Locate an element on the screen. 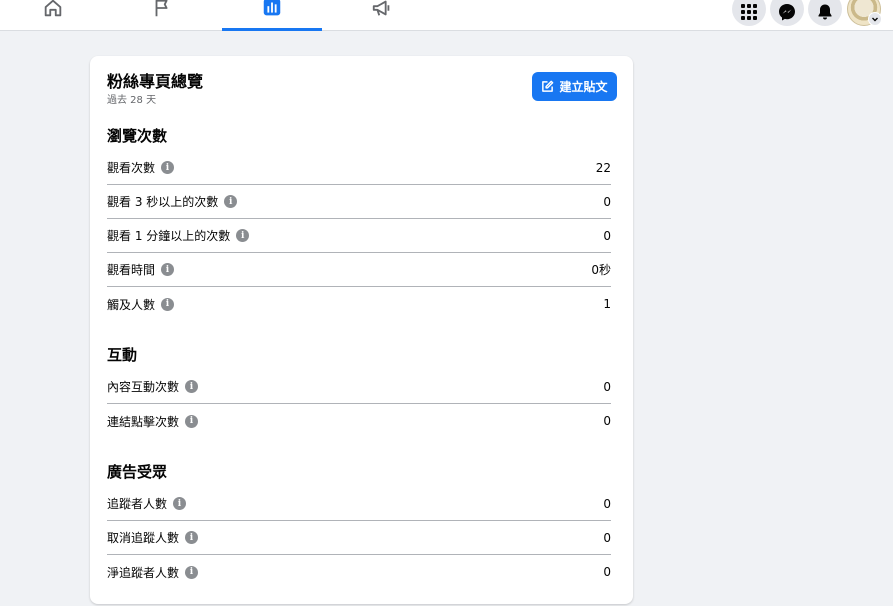 The width and height of the screenshot is (893, 606). top-navigation-bar is located at coordinates (446, 15).